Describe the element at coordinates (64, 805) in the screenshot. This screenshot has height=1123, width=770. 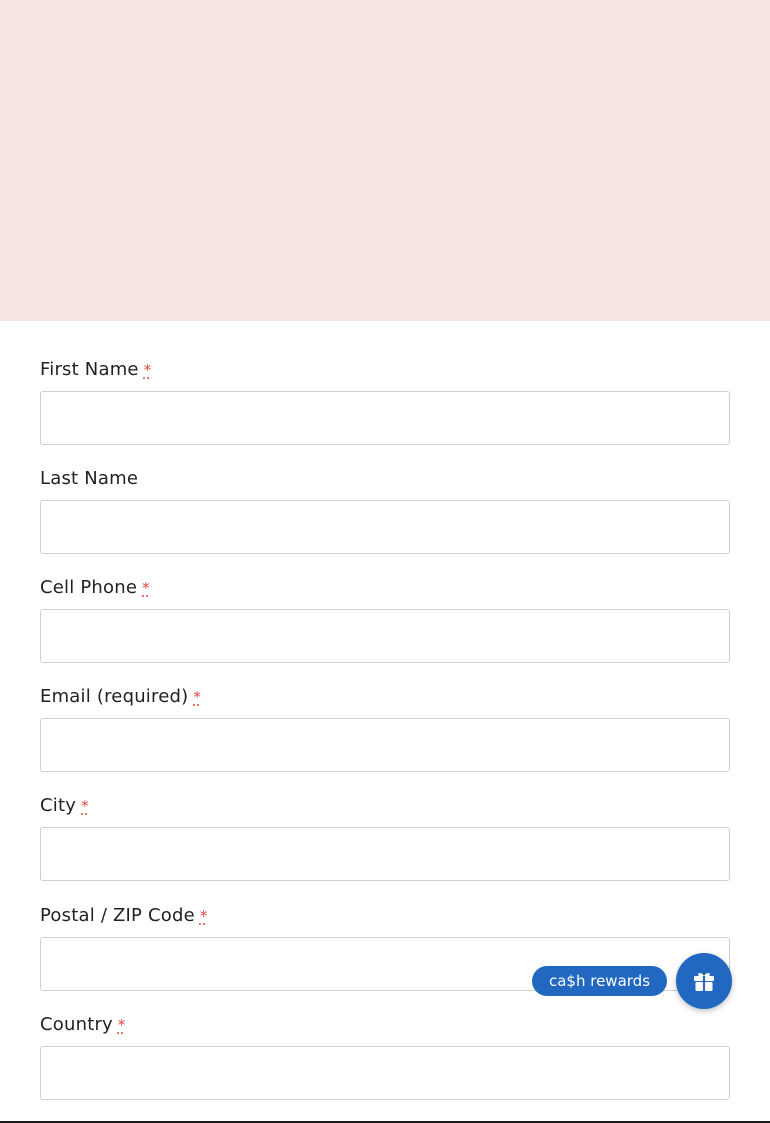
I see `city-label: City *` at that location.